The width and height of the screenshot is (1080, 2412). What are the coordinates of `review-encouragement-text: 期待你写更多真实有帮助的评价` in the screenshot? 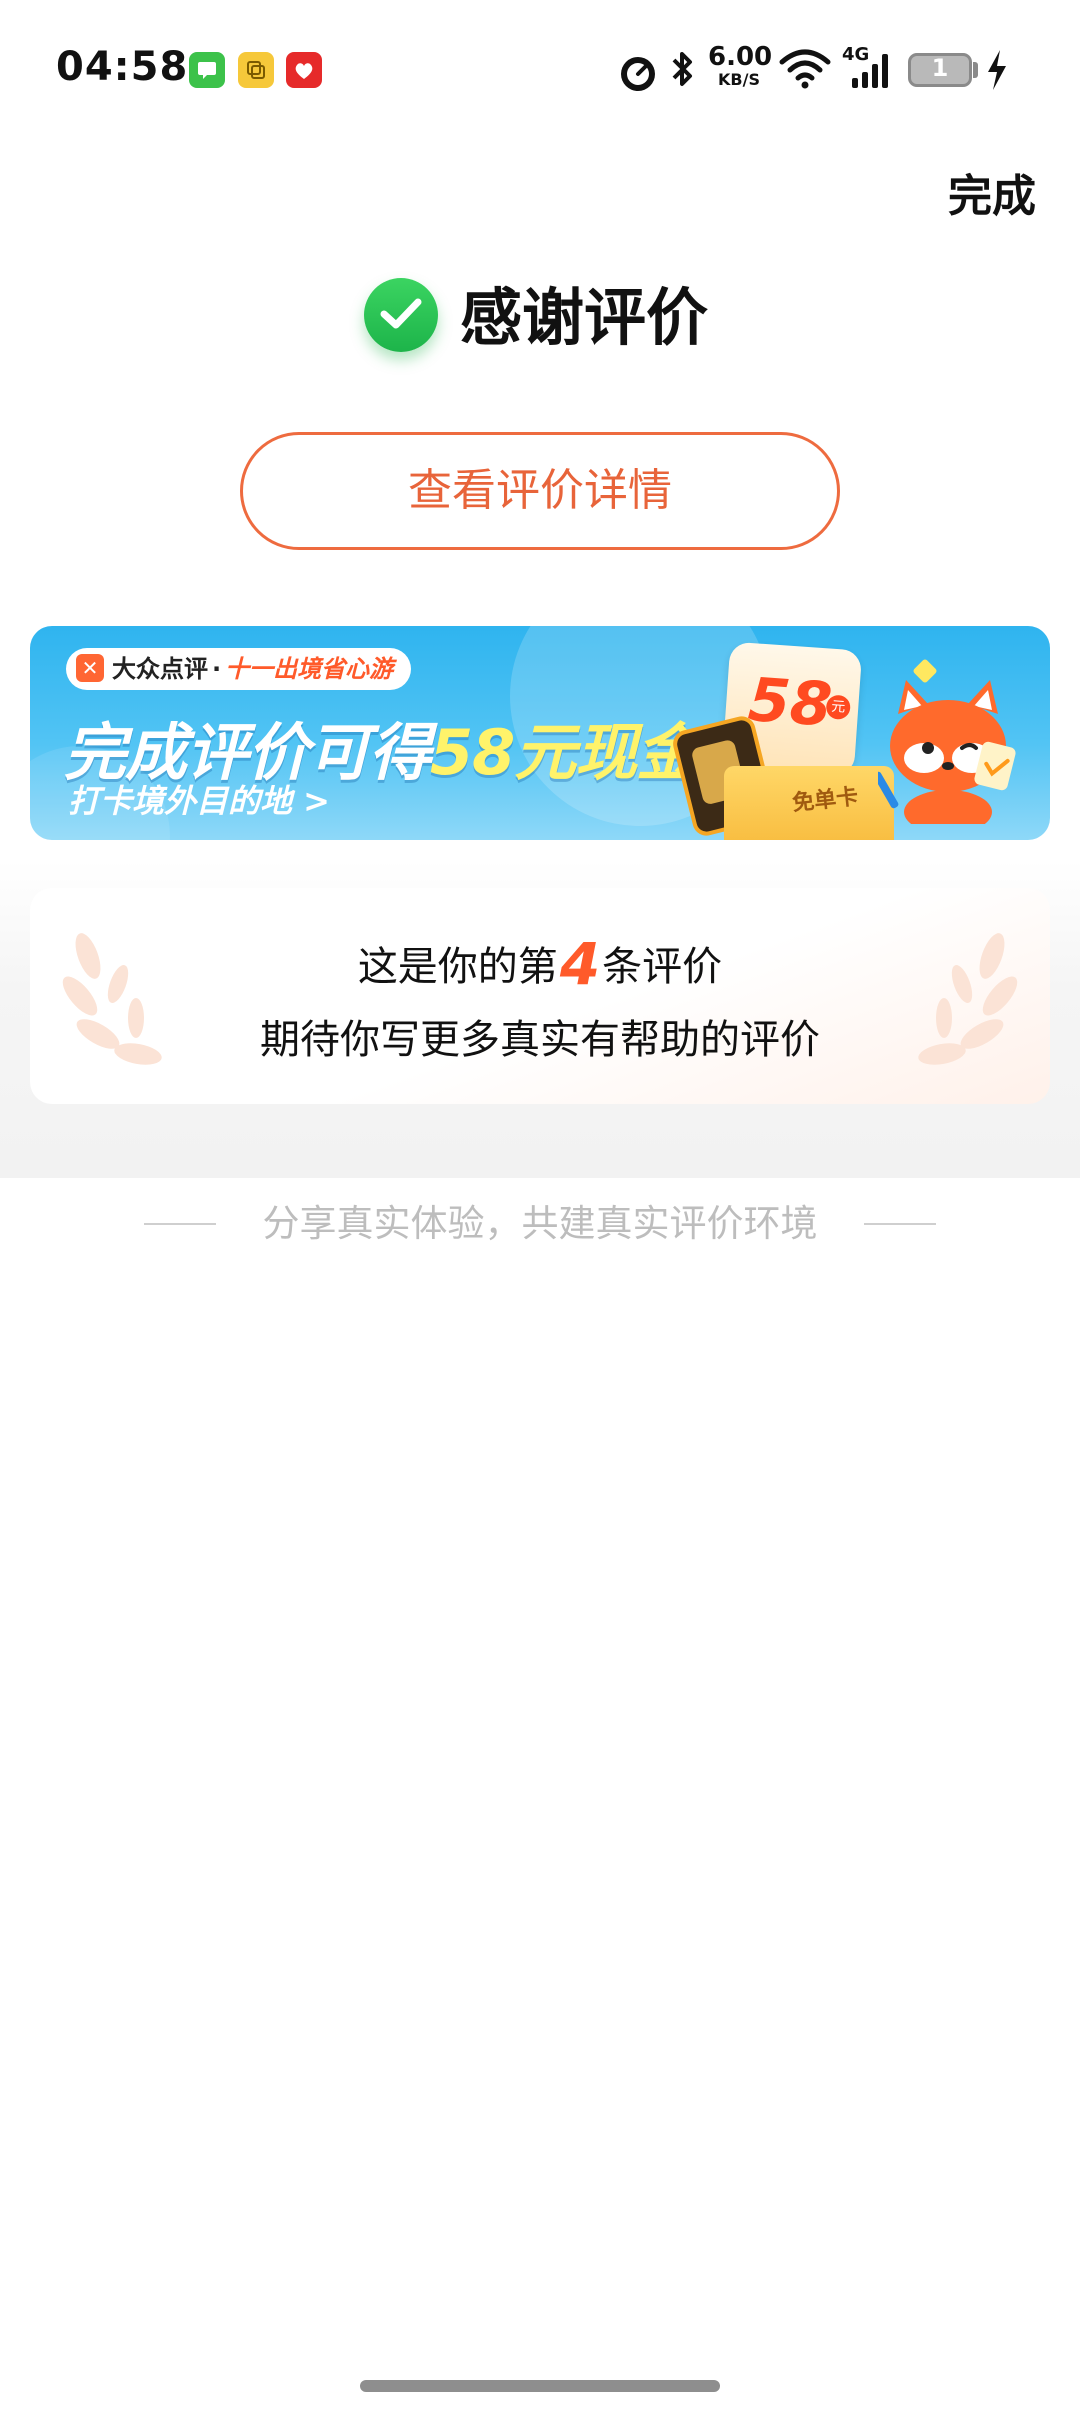 It's located at (540, 1040).